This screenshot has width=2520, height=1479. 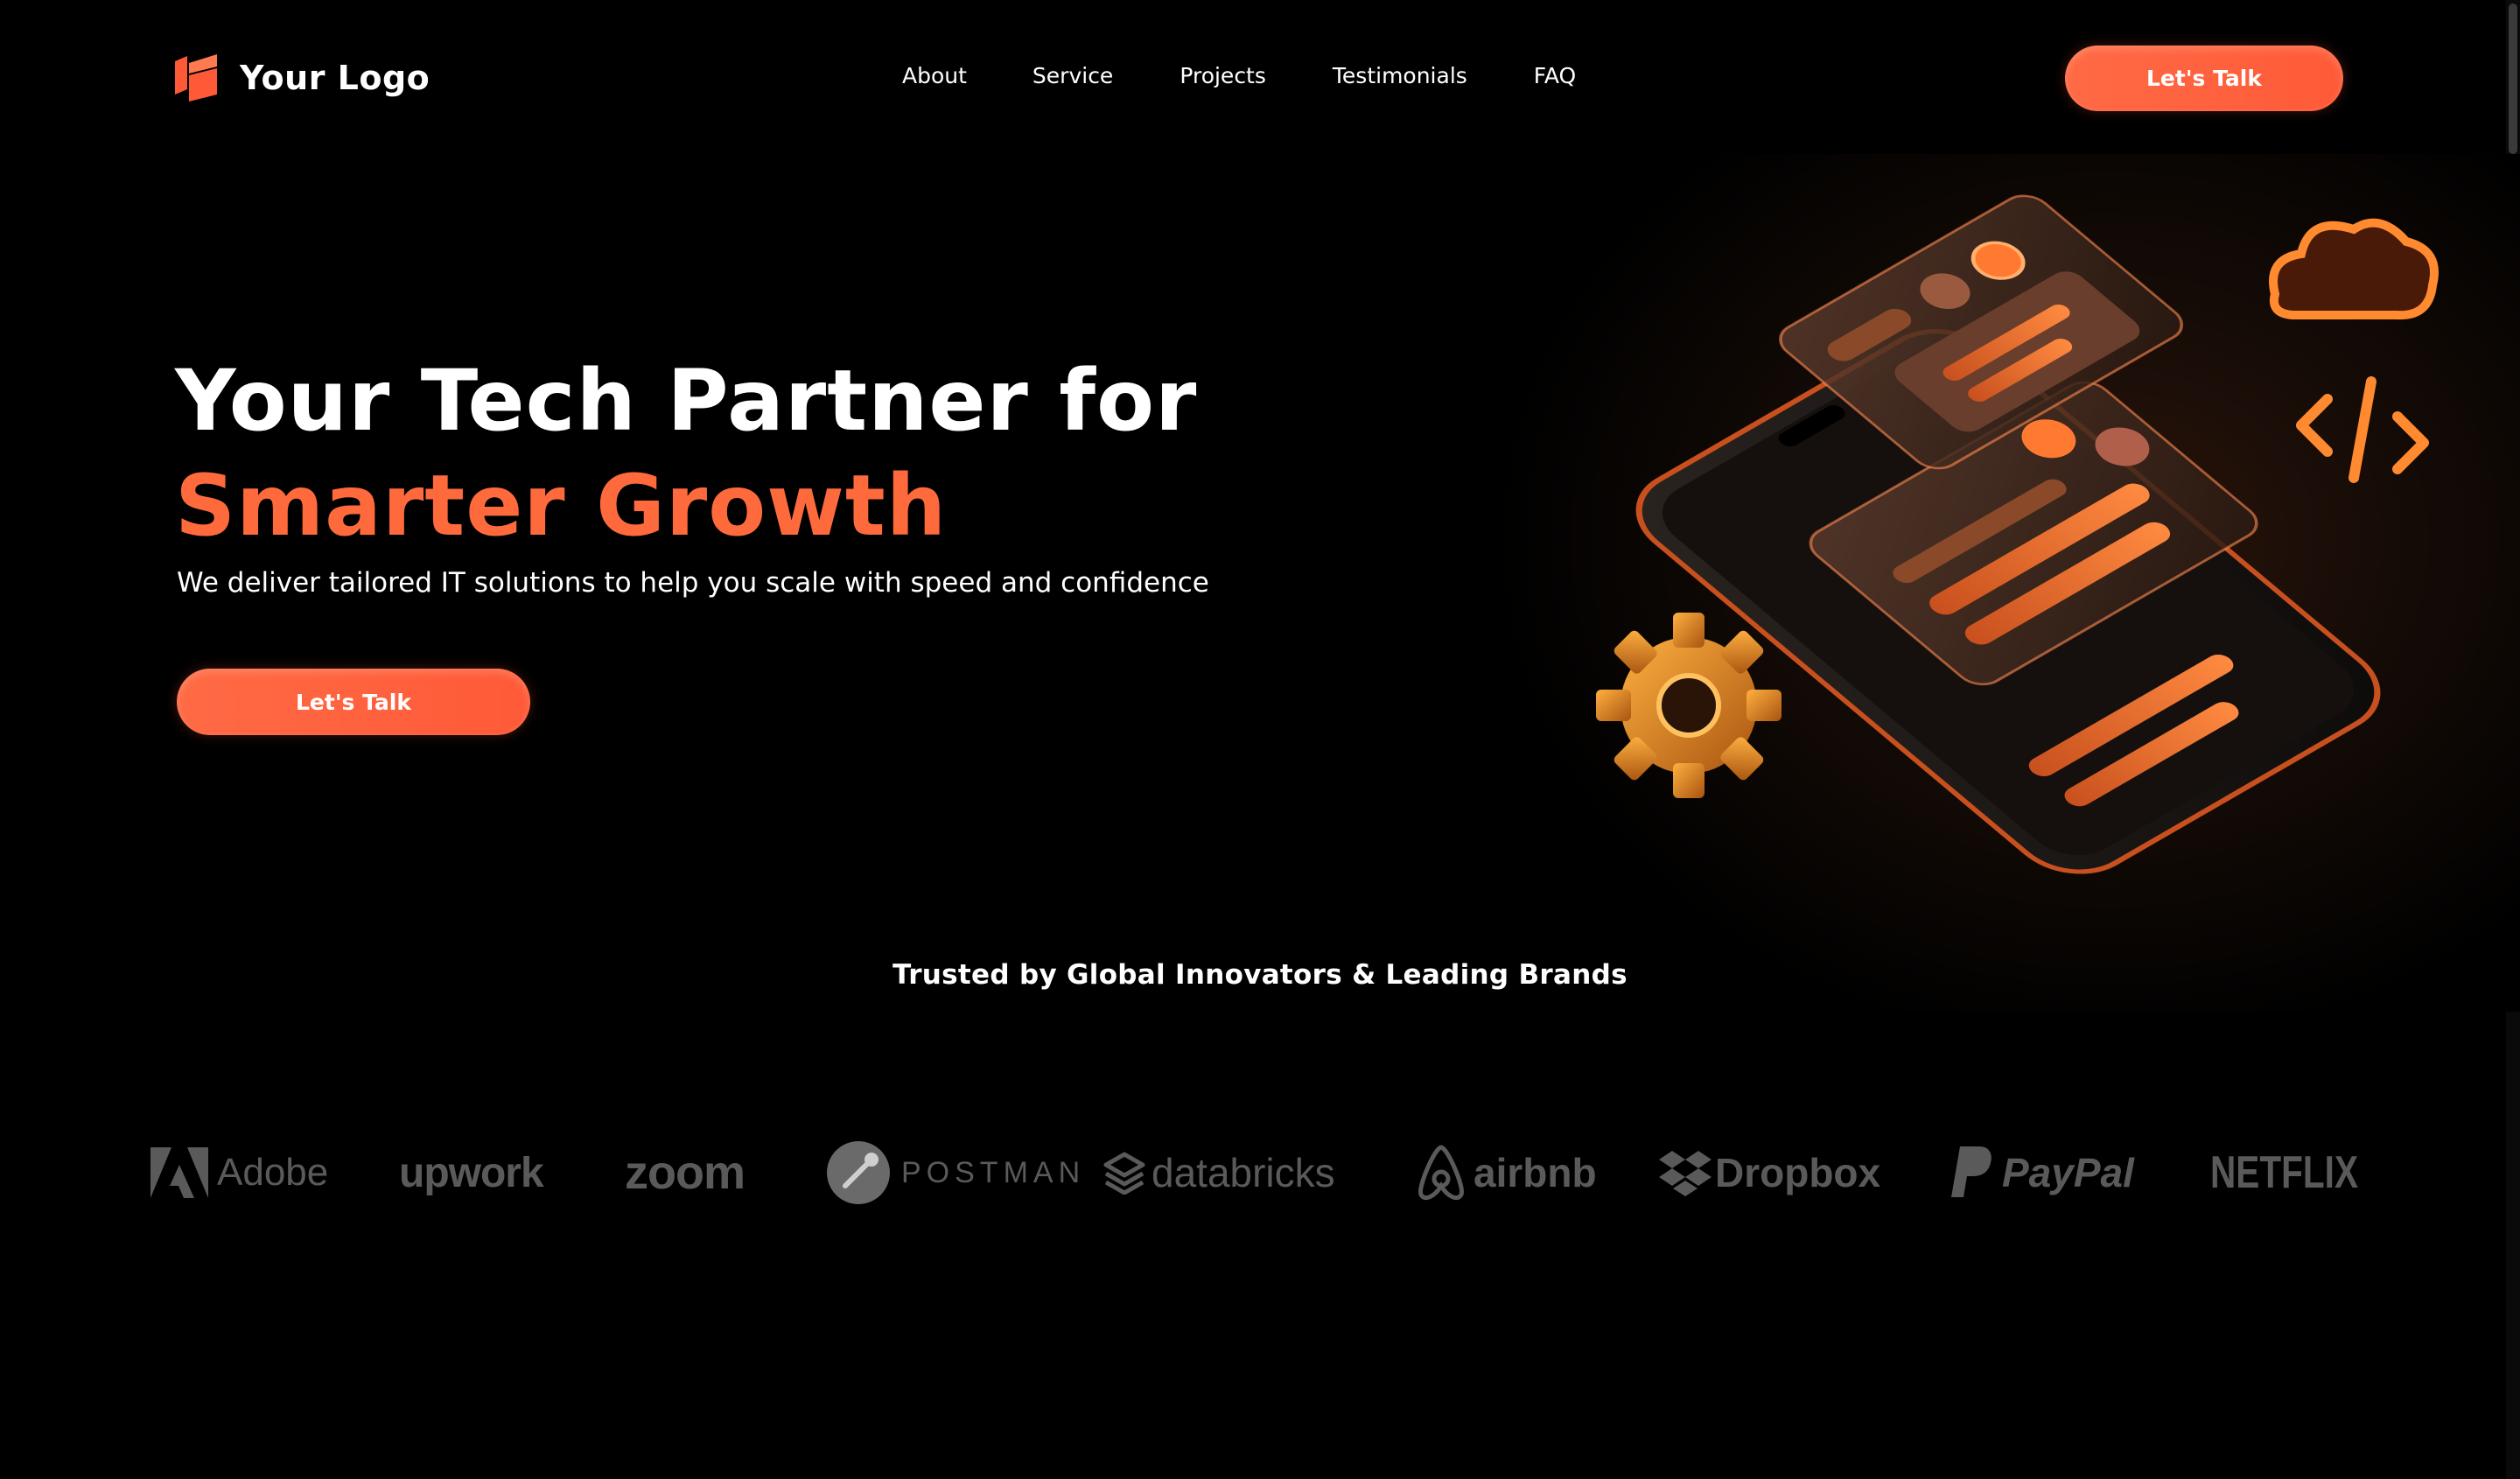 I want to click on brand-name: PayPal, so click(x=2068, y=1172).